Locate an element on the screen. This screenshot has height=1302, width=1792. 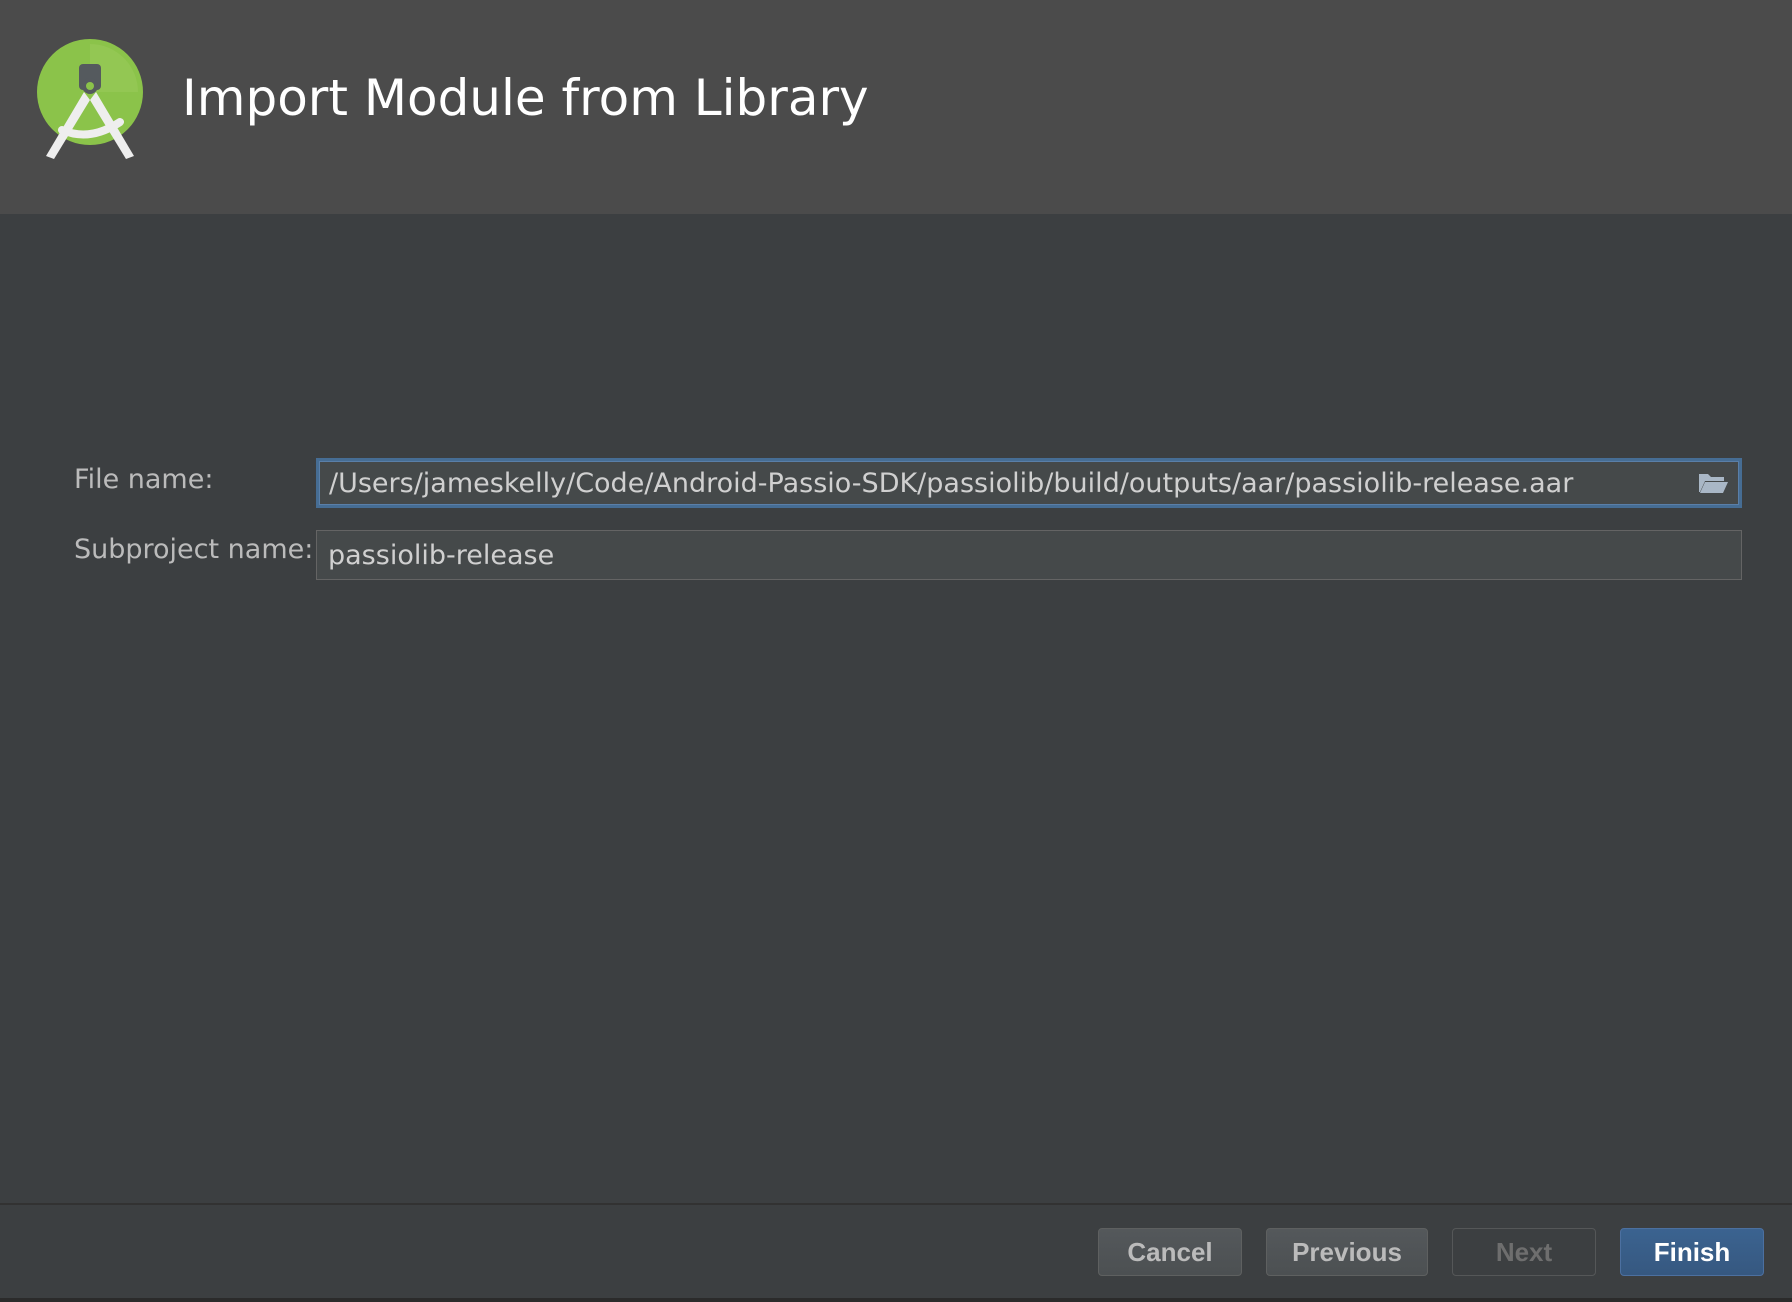
subproject-name-label: Subproject name: is located at coordinates (194, 549).